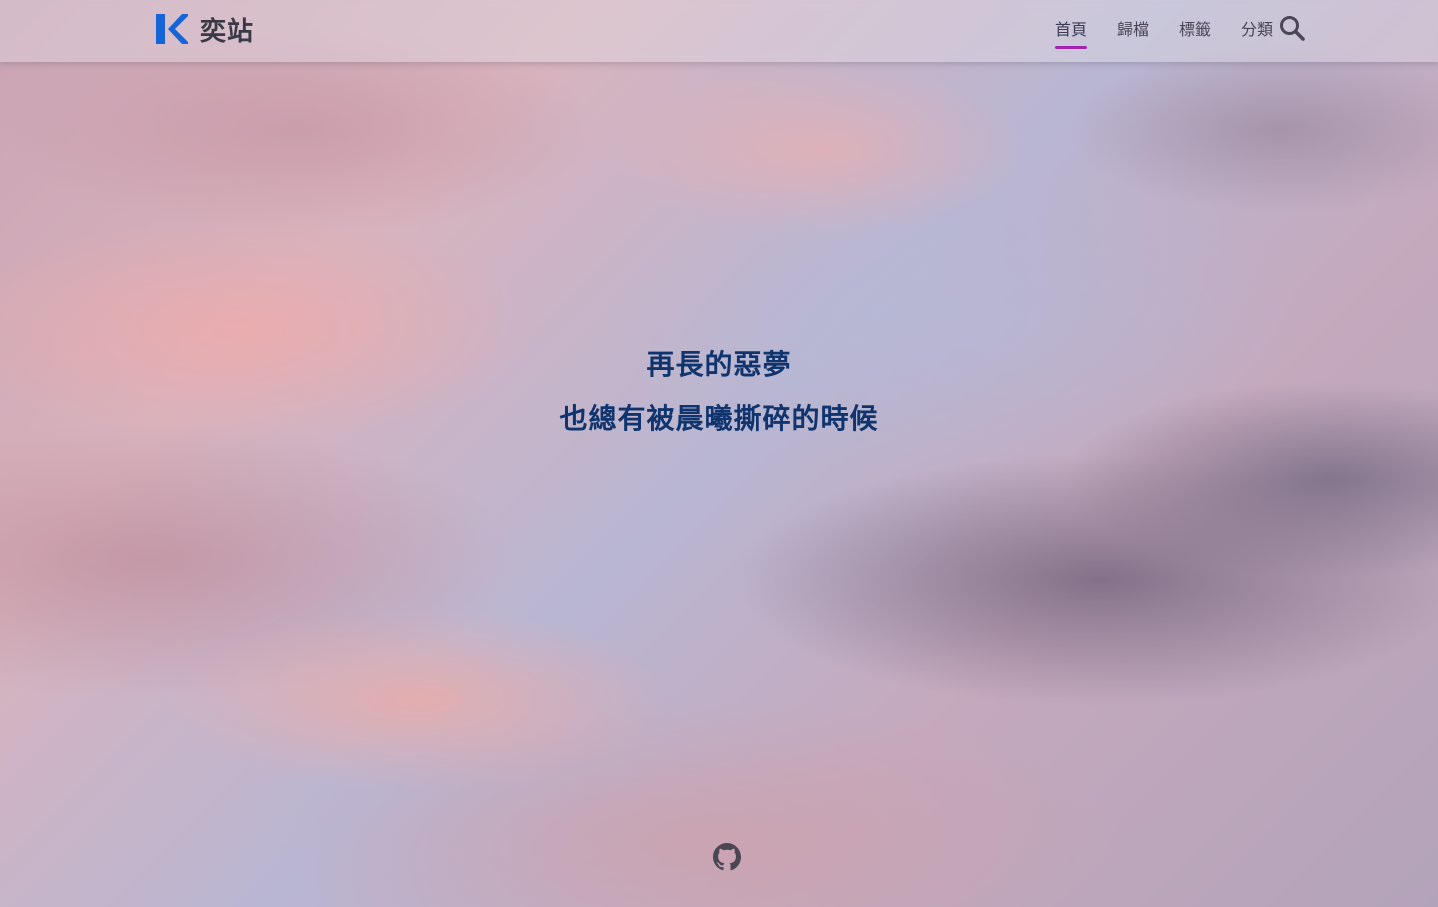  What do you see at coordinates (719, 31) in the screenshot?
I see `navbar: 奕站 首頁 歸檔 標籤 分類` at bounding box center [719, 31].